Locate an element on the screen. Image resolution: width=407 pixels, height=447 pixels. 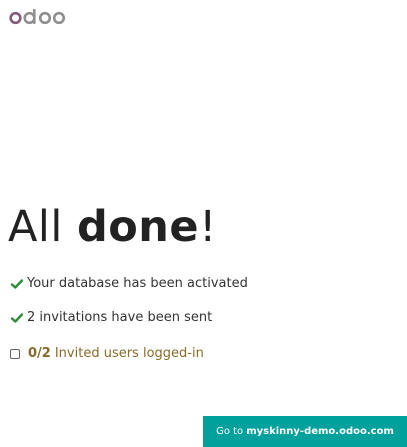
status-activated-text: Your database has been activated is located at coordinates (137, 283).